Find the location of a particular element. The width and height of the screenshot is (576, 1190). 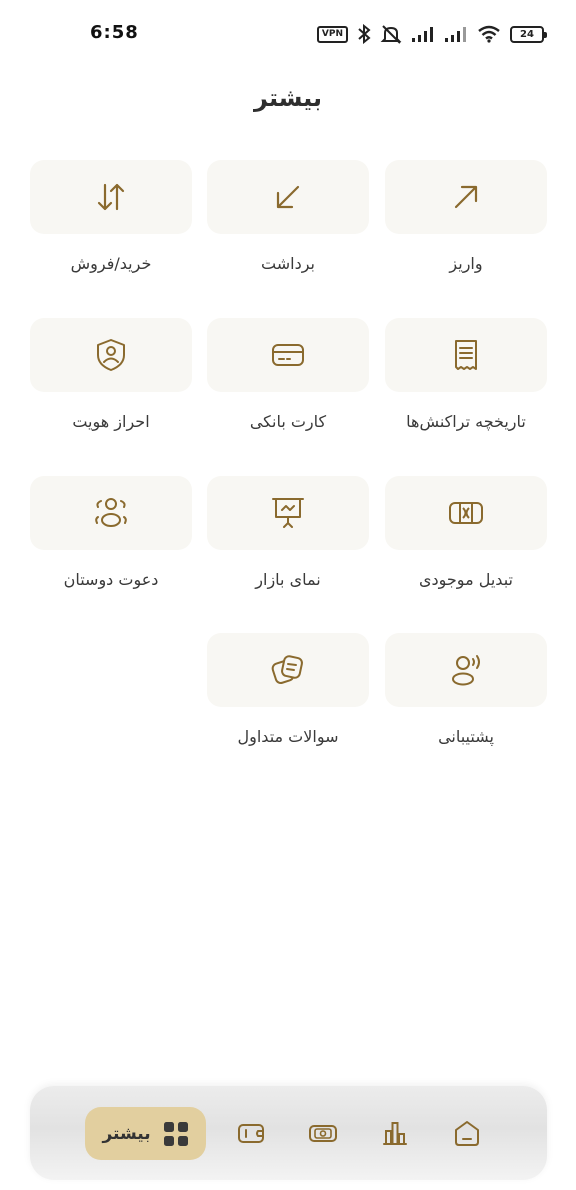

menu-item-withdraw: برداشت is located at coordinates (288, 216).